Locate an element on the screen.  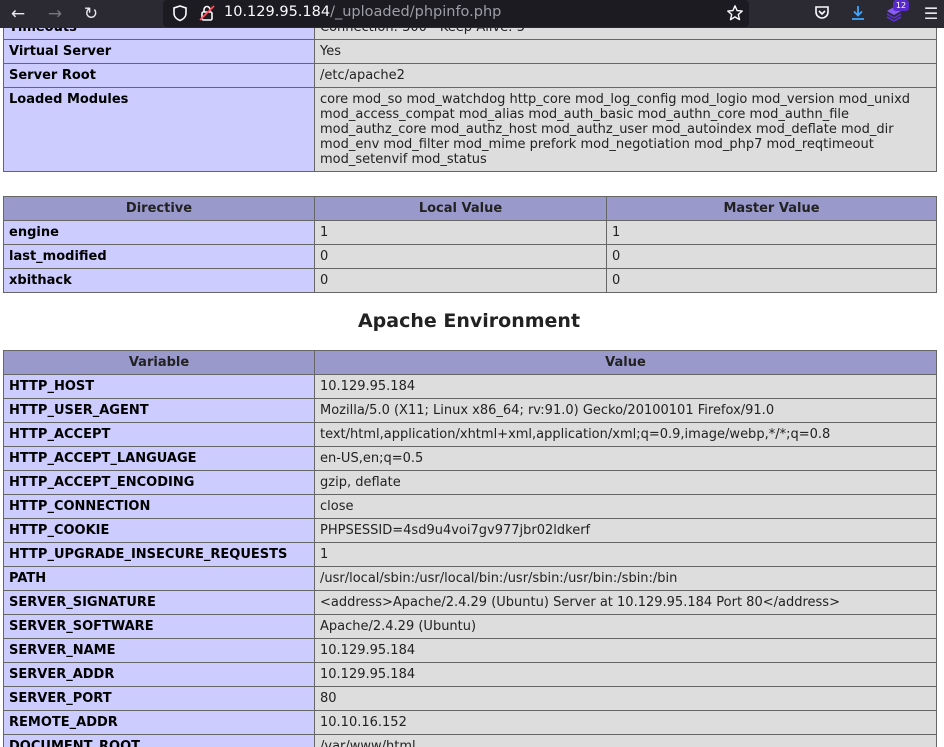
table-row: SERVER_ADDR 10.129.95.184 is located at coordinates (470, 674).